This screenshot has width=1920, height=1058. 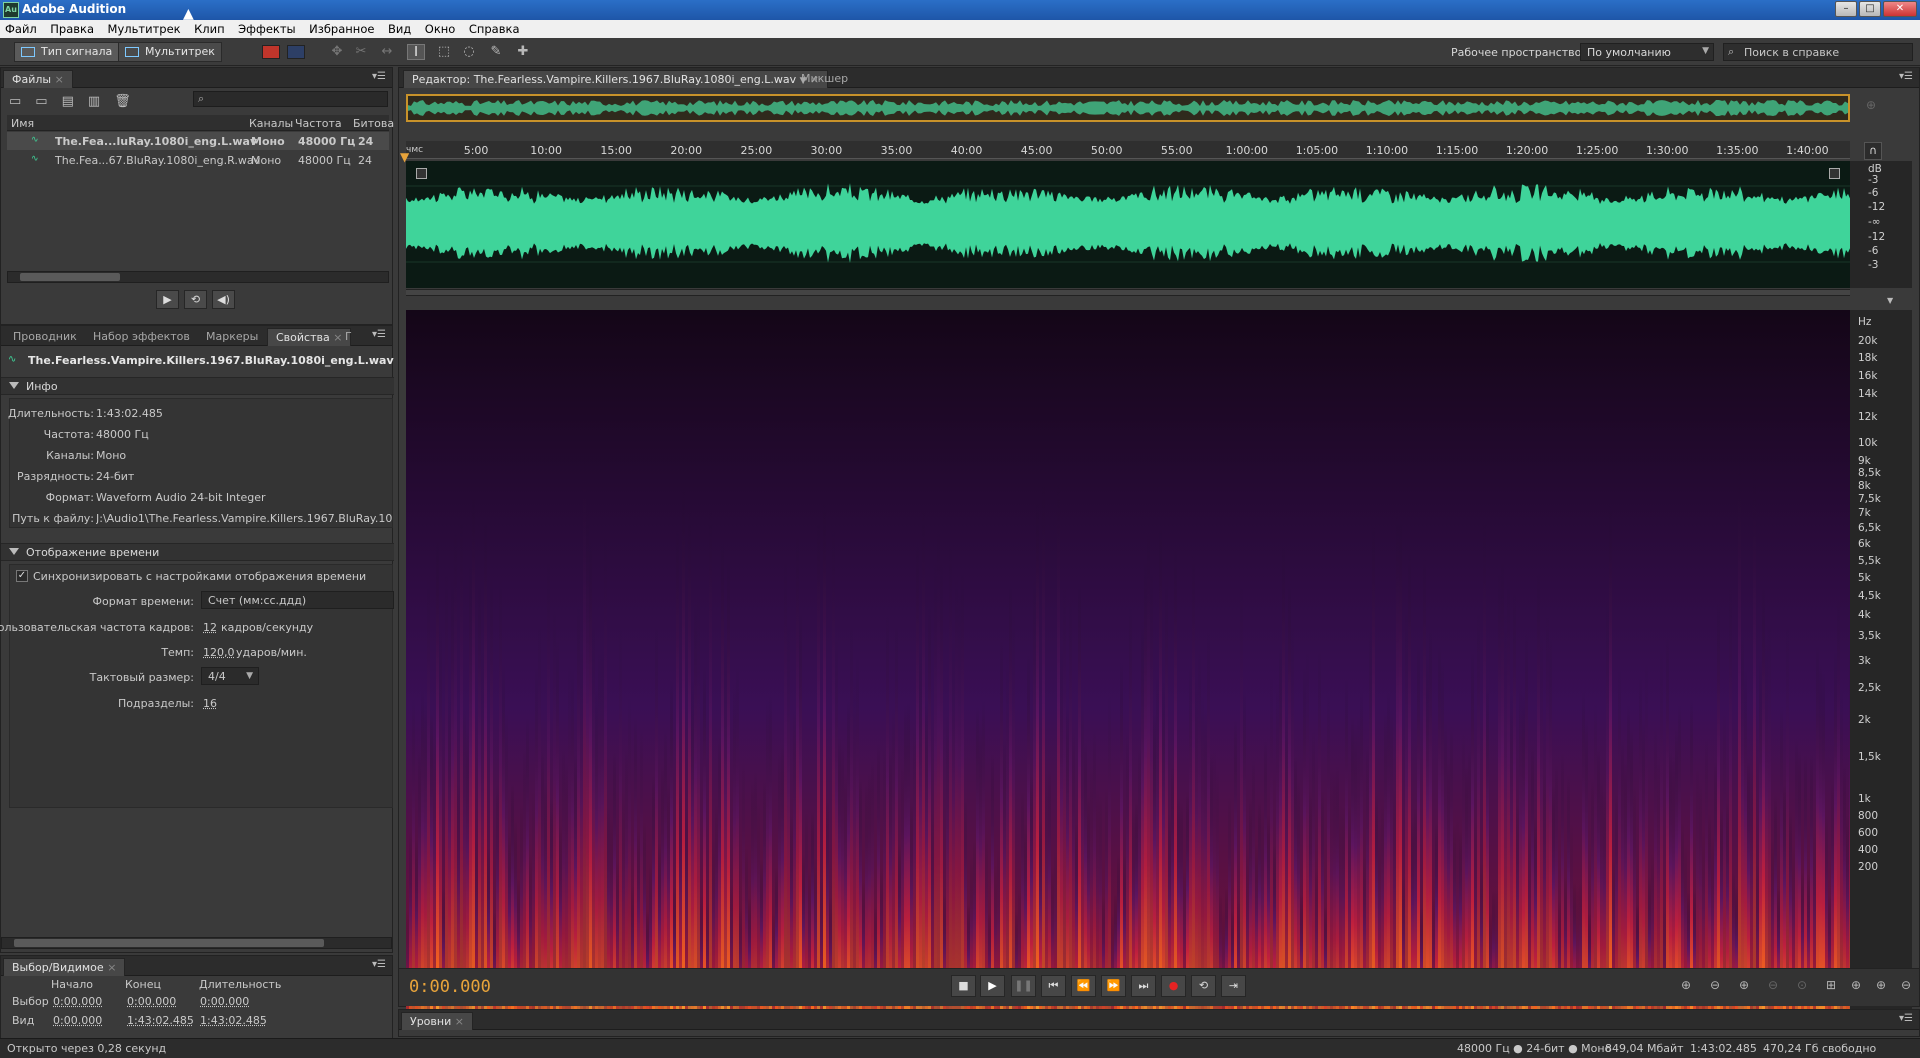 What do you see at coordinates (22, 576) in the screenshot?
I see `sync-checkbox: ✓` at bounding box center [22, 576].